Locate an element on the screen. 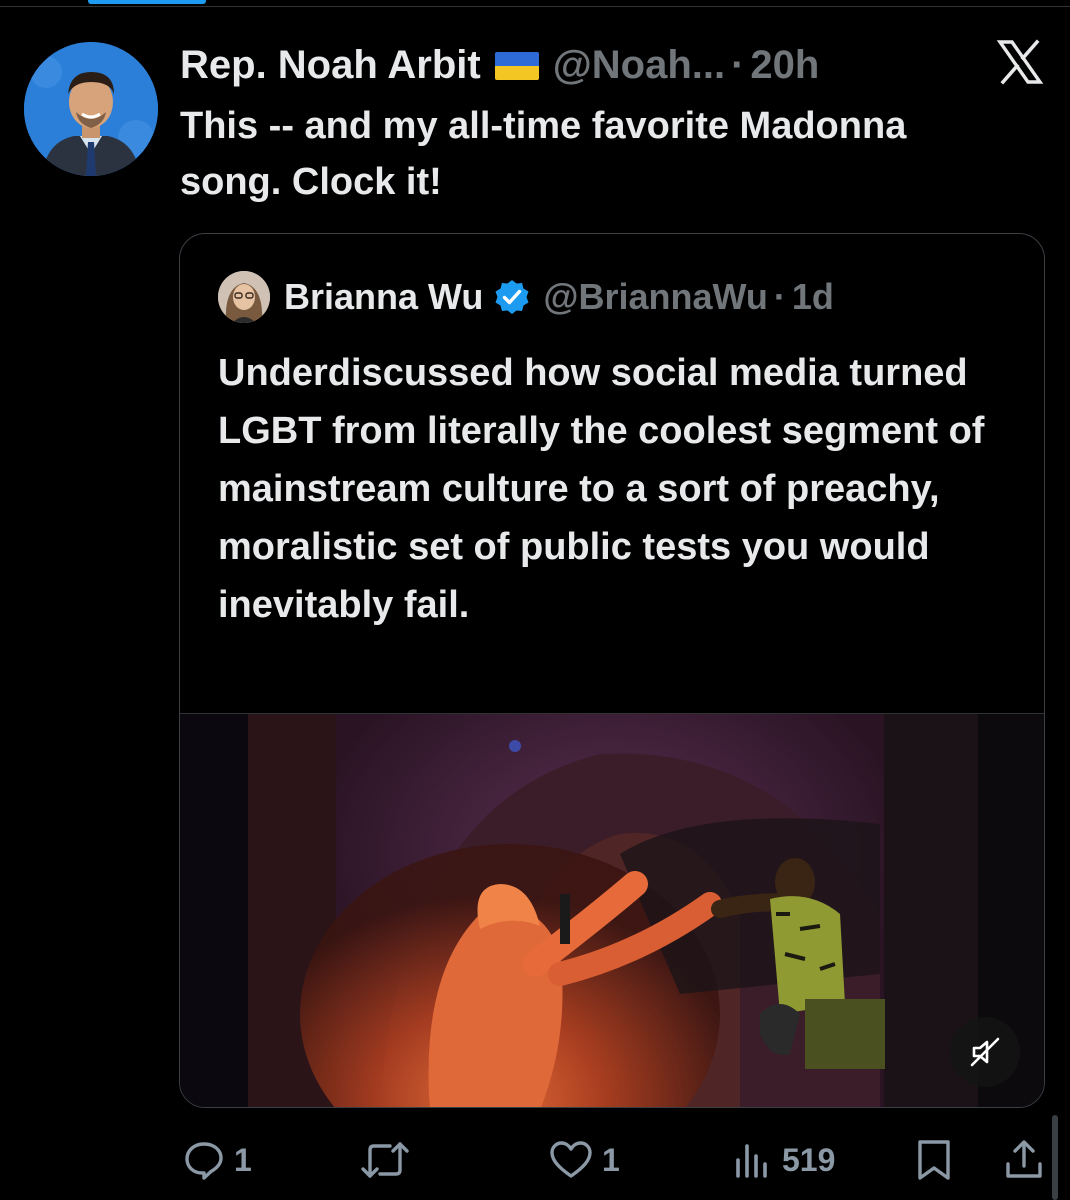 The width and height of the screenshot is (1070, 1200). heart-icon is located at coordinates (571, 1159).